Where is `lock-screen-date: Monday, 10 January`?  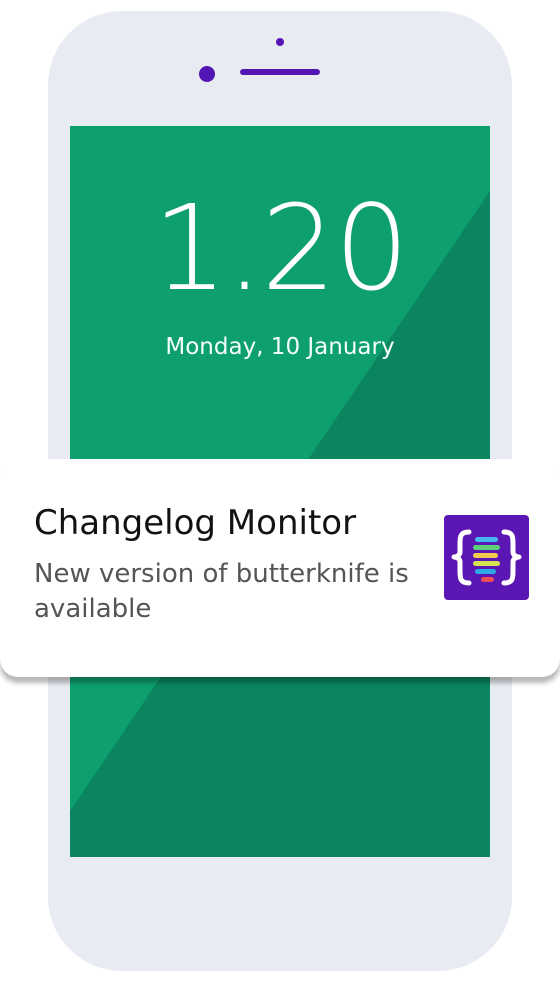 lock-screen-date: Monday, 10 January is located at coordinates (280, 347).